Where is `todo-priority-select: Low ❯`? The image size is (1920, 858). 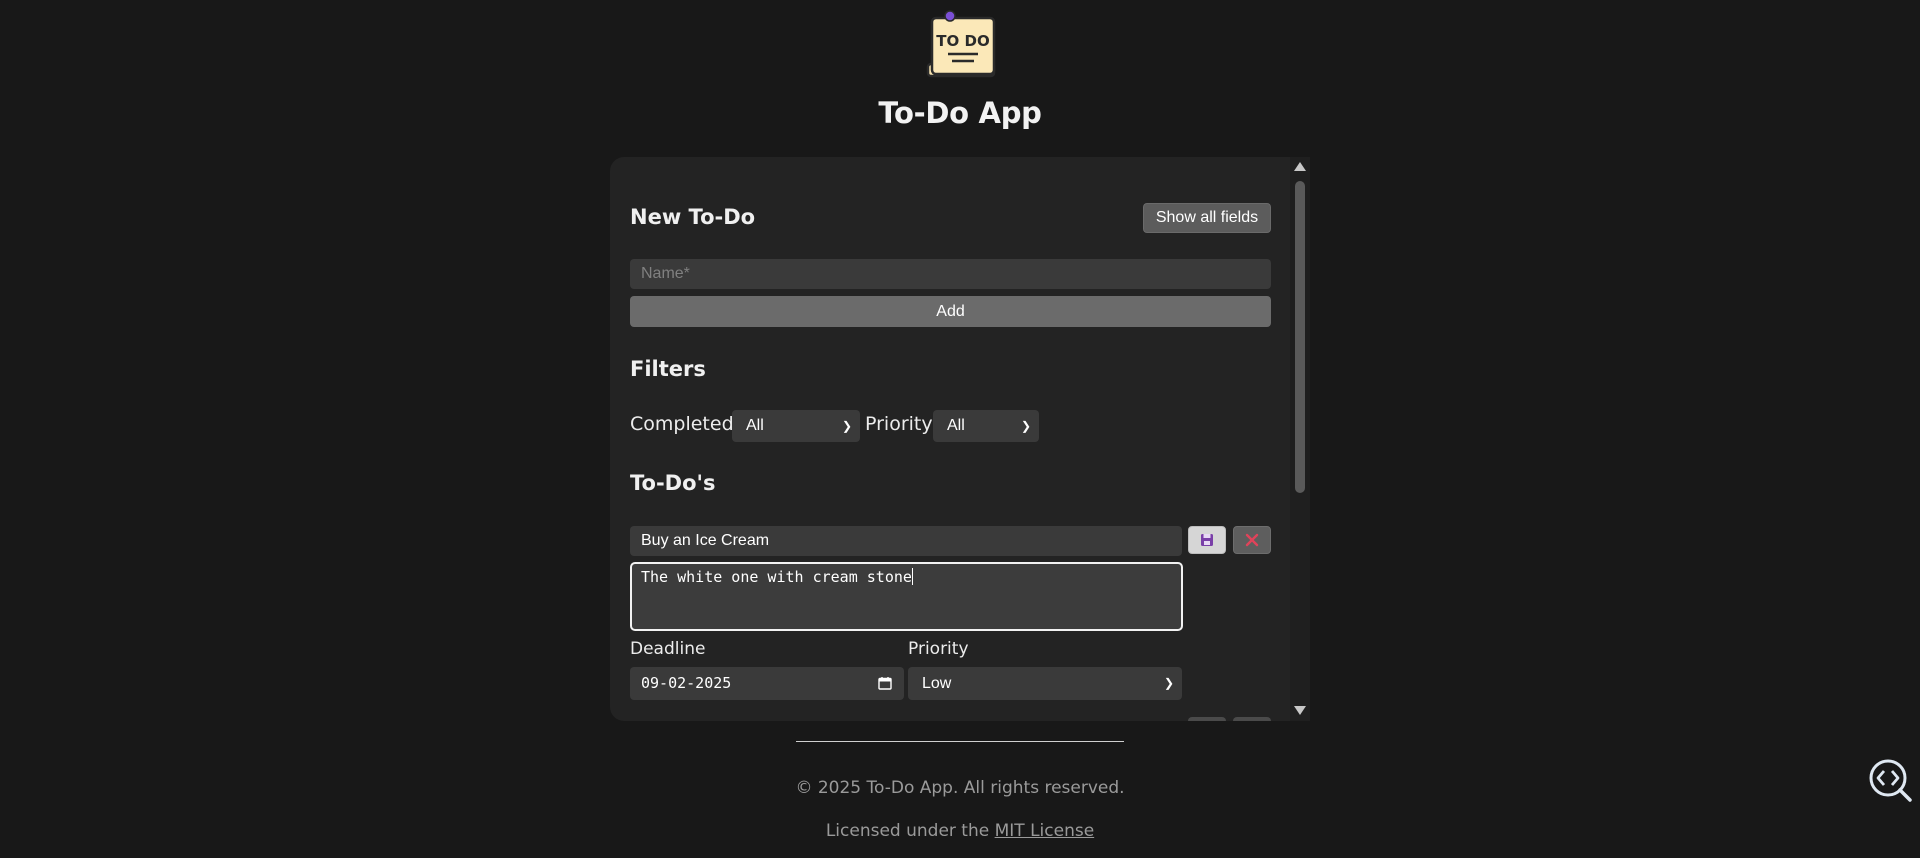 todo-priority-select: Low ❯ is located at coordinates (1045, 683).